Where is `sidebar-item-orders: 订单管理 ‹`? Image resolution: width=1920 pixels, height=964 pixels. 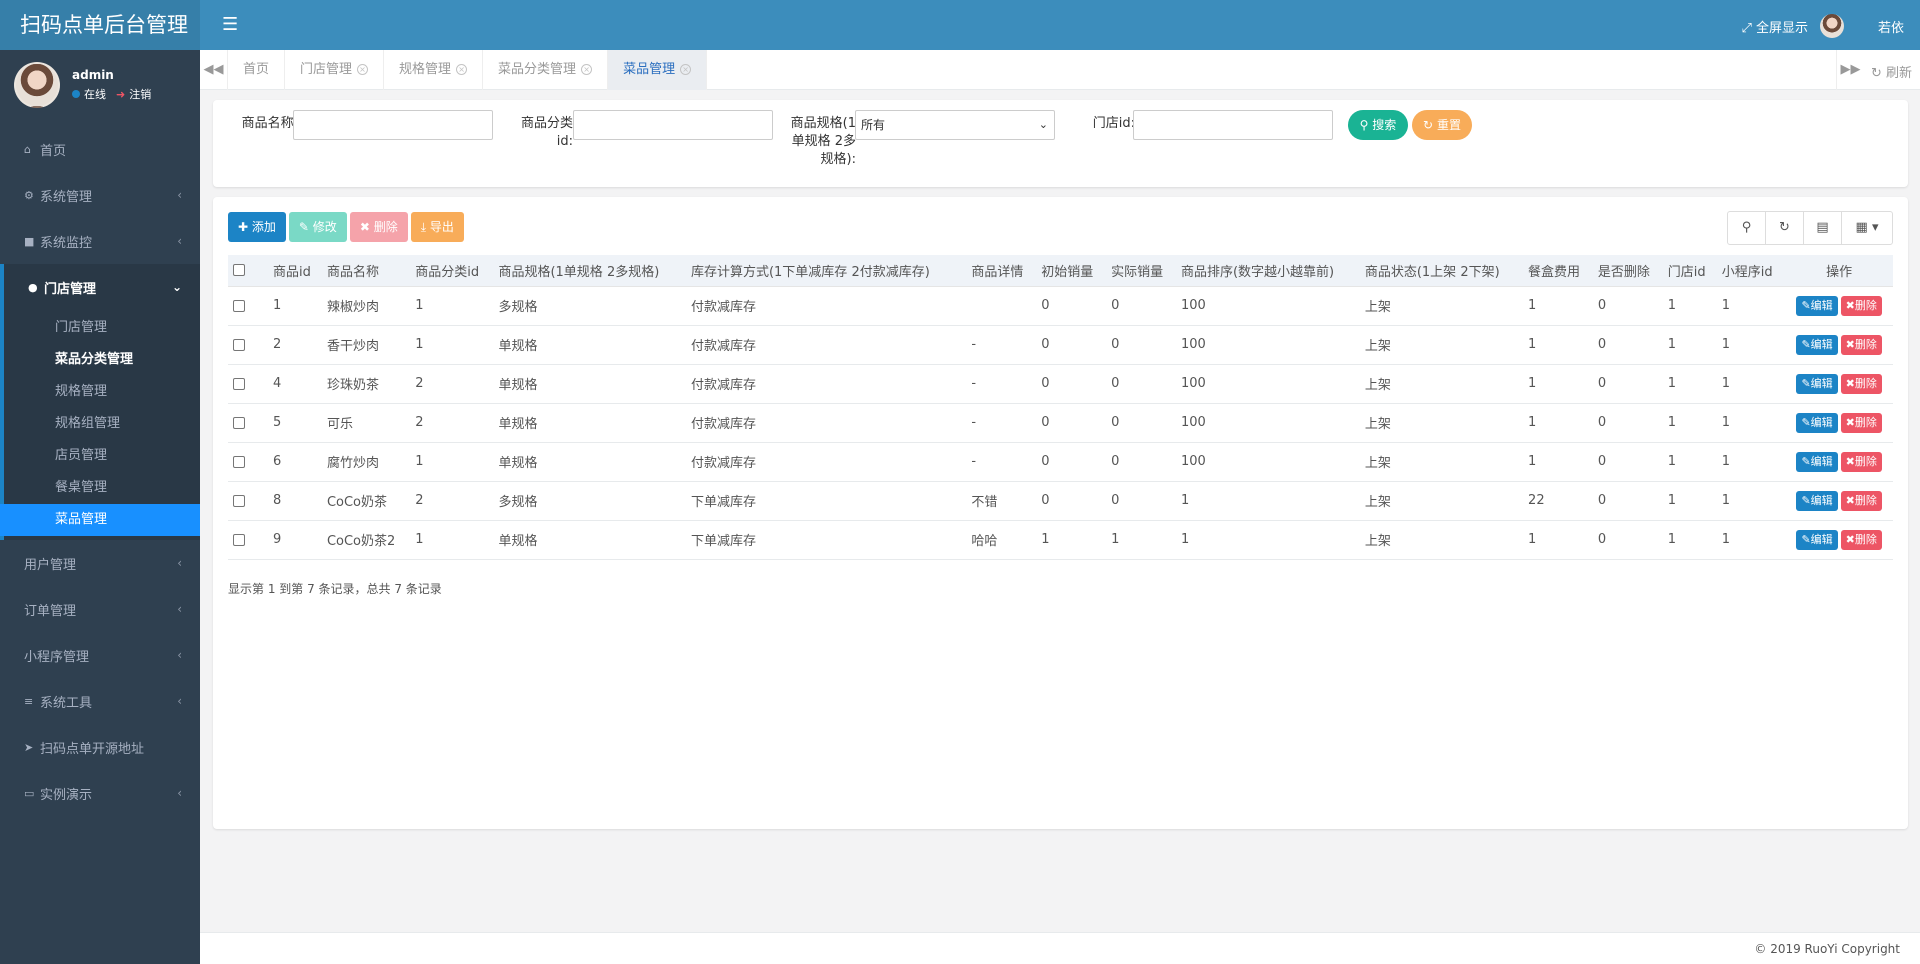 sidebar-item-orders: 订单管理 ‹ is located at coordinates (100, 609).